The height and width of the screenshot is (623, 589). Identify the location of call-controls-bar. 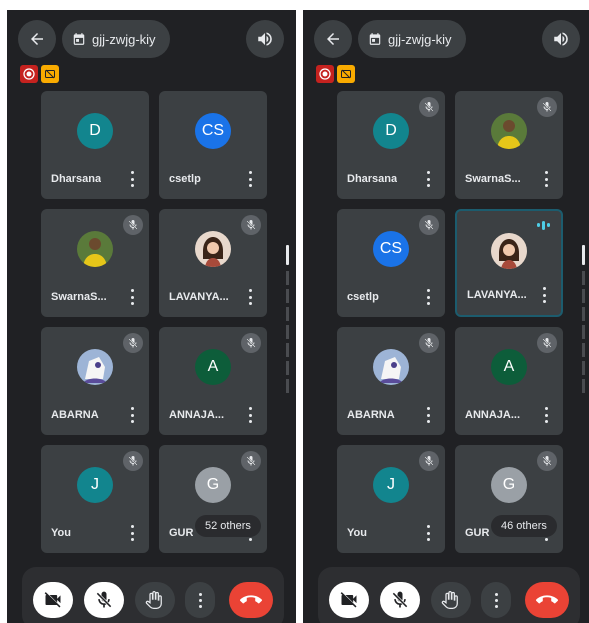
(153, 595).